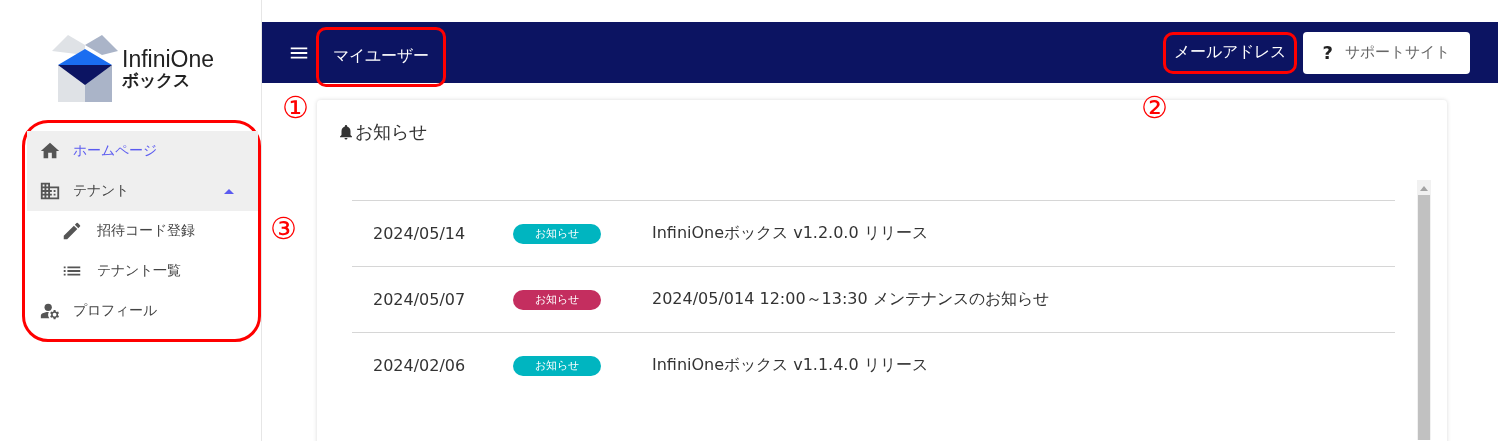 The height and width of the screenshot is (441, 1498). I want to click on card-title: お知らせ, so click(391, 132).